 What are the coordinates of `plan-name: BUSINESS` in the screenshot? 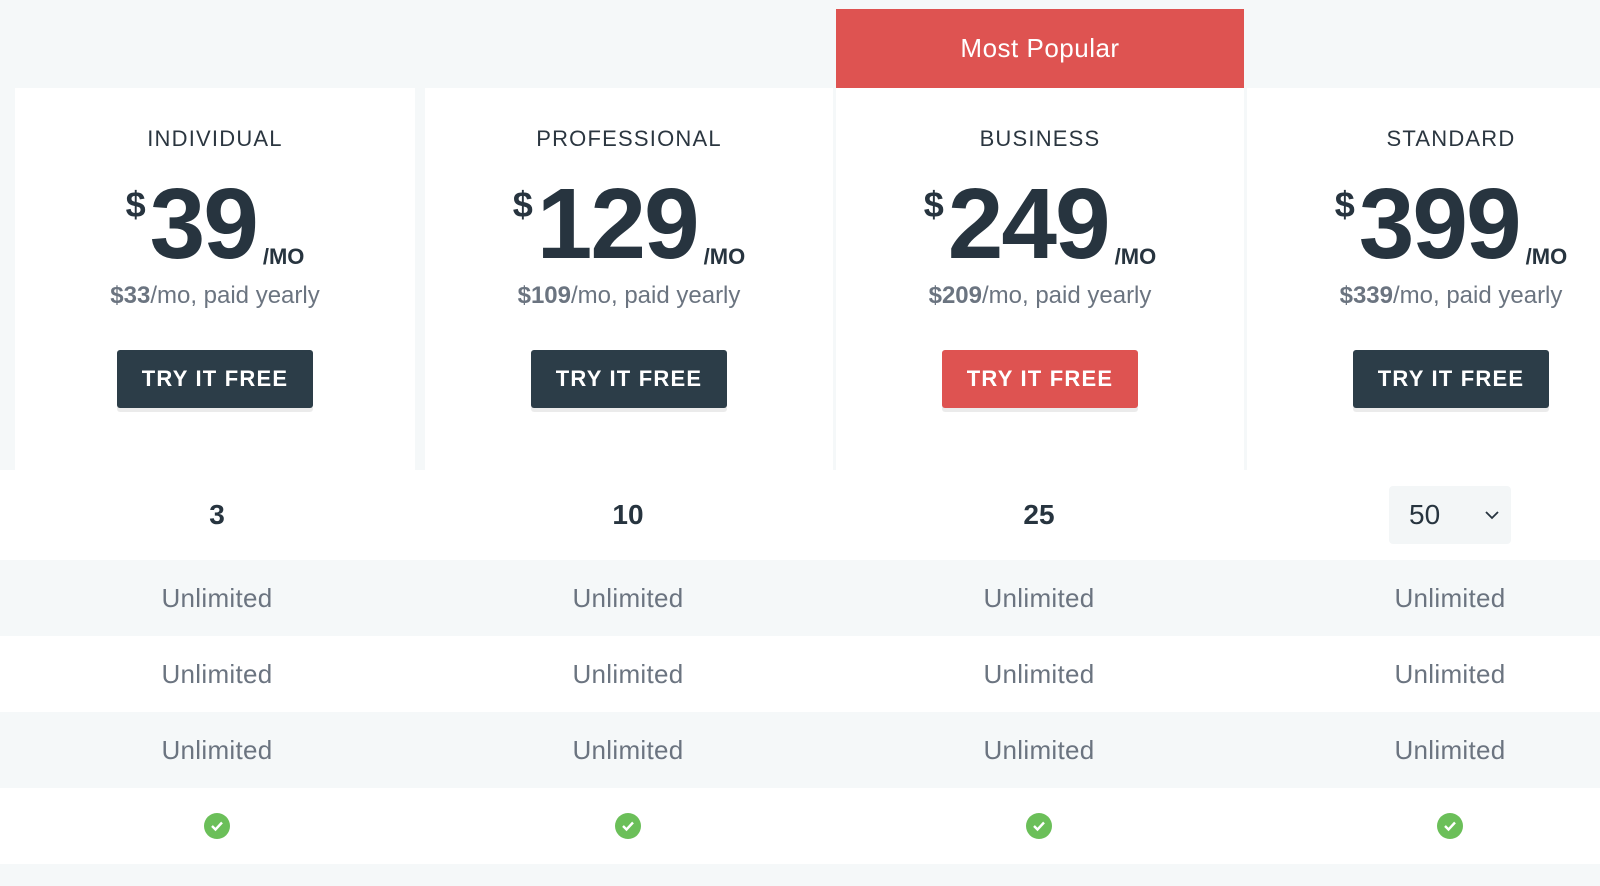 It's located at (1040, 138).